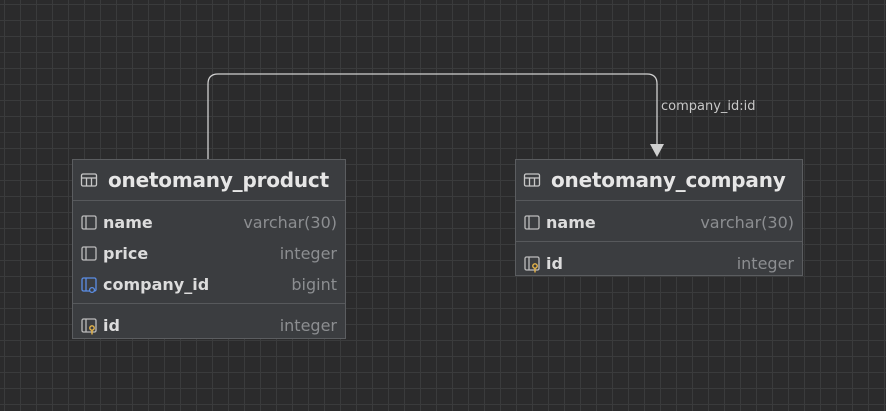 The width and height of the screenshot is (886, 411). I want to click on foreign-key-column-icon, so click(89, 285).